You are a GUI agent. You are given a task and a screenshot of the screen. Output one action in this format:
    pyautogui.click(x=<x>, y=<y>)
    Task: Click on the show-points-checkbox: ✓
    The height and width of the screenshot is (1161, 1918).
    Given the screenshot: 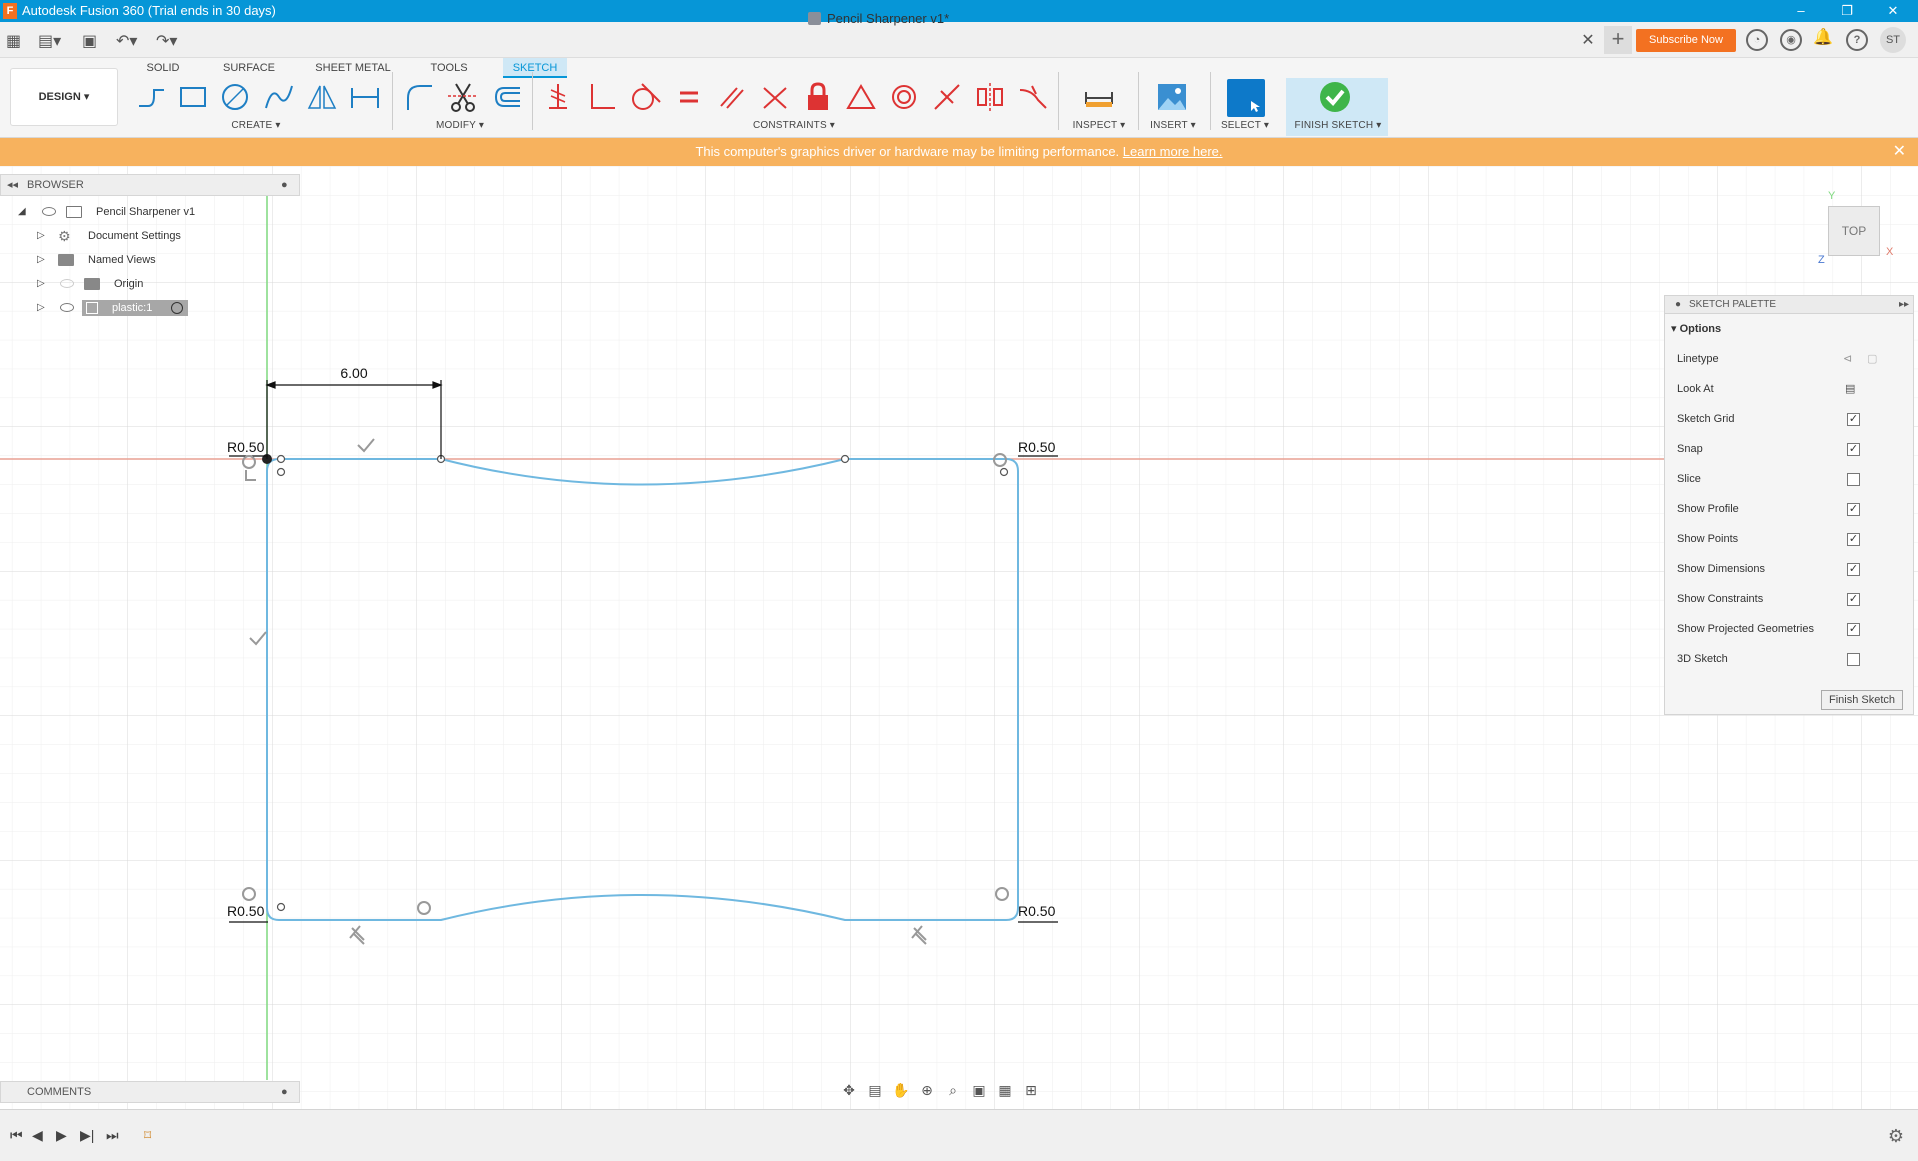 What is the action you would take?
    pyautogui.click(x=1853, y=539)
    